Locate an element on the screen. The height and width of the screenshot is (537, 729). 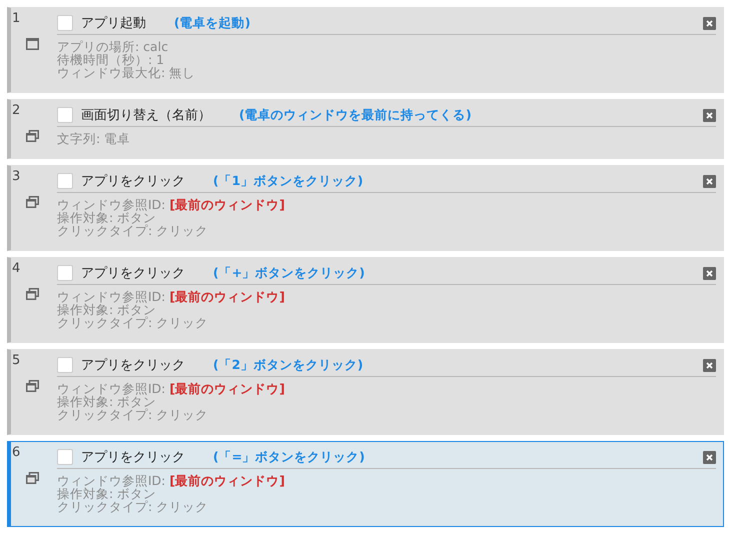
step-card: 2 画面切り替え（名前） (電卓のウィンドウを最前に持ってくる) 文字列: 電卓 is located at coordinates (365, 129).